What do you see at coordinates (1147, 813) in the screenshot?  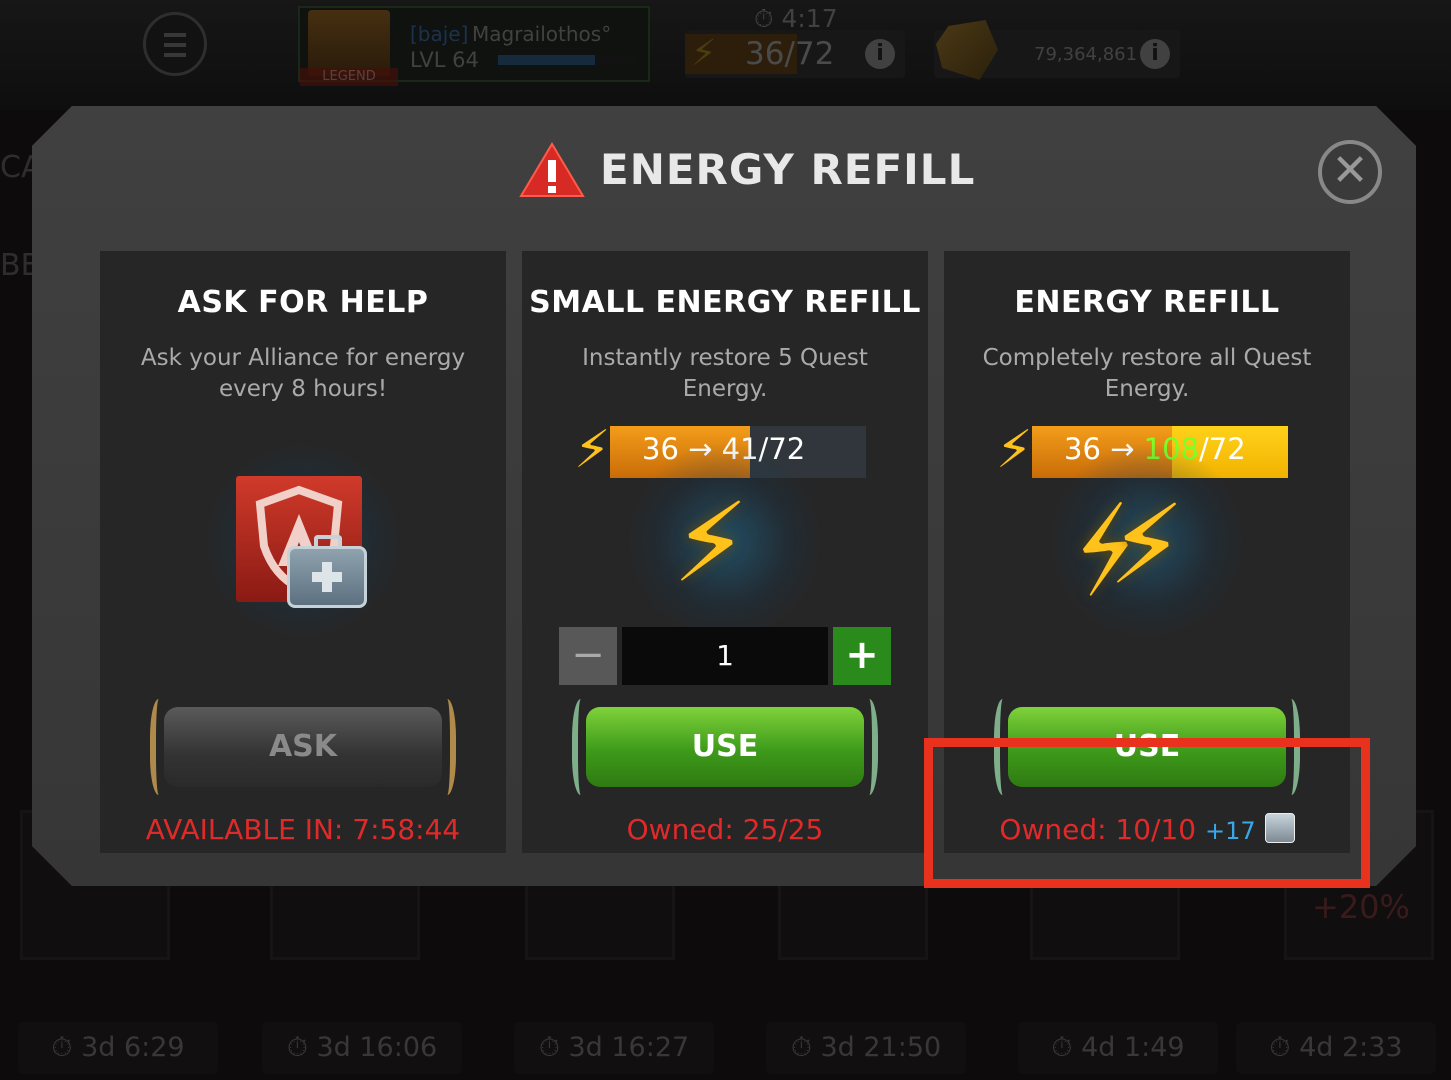 I see `highlight-box` at bounding box center [1147, 813].